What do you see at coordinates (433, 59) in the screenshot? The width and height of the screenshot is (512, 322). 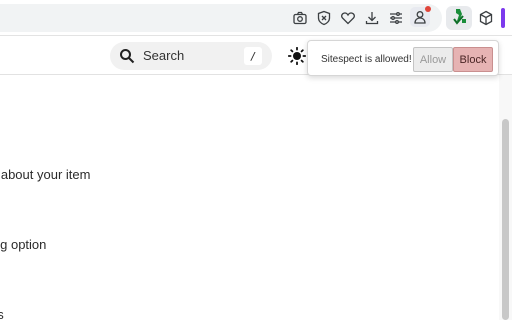 I see `allow-button: Allow` at bounding box center [433, 59].